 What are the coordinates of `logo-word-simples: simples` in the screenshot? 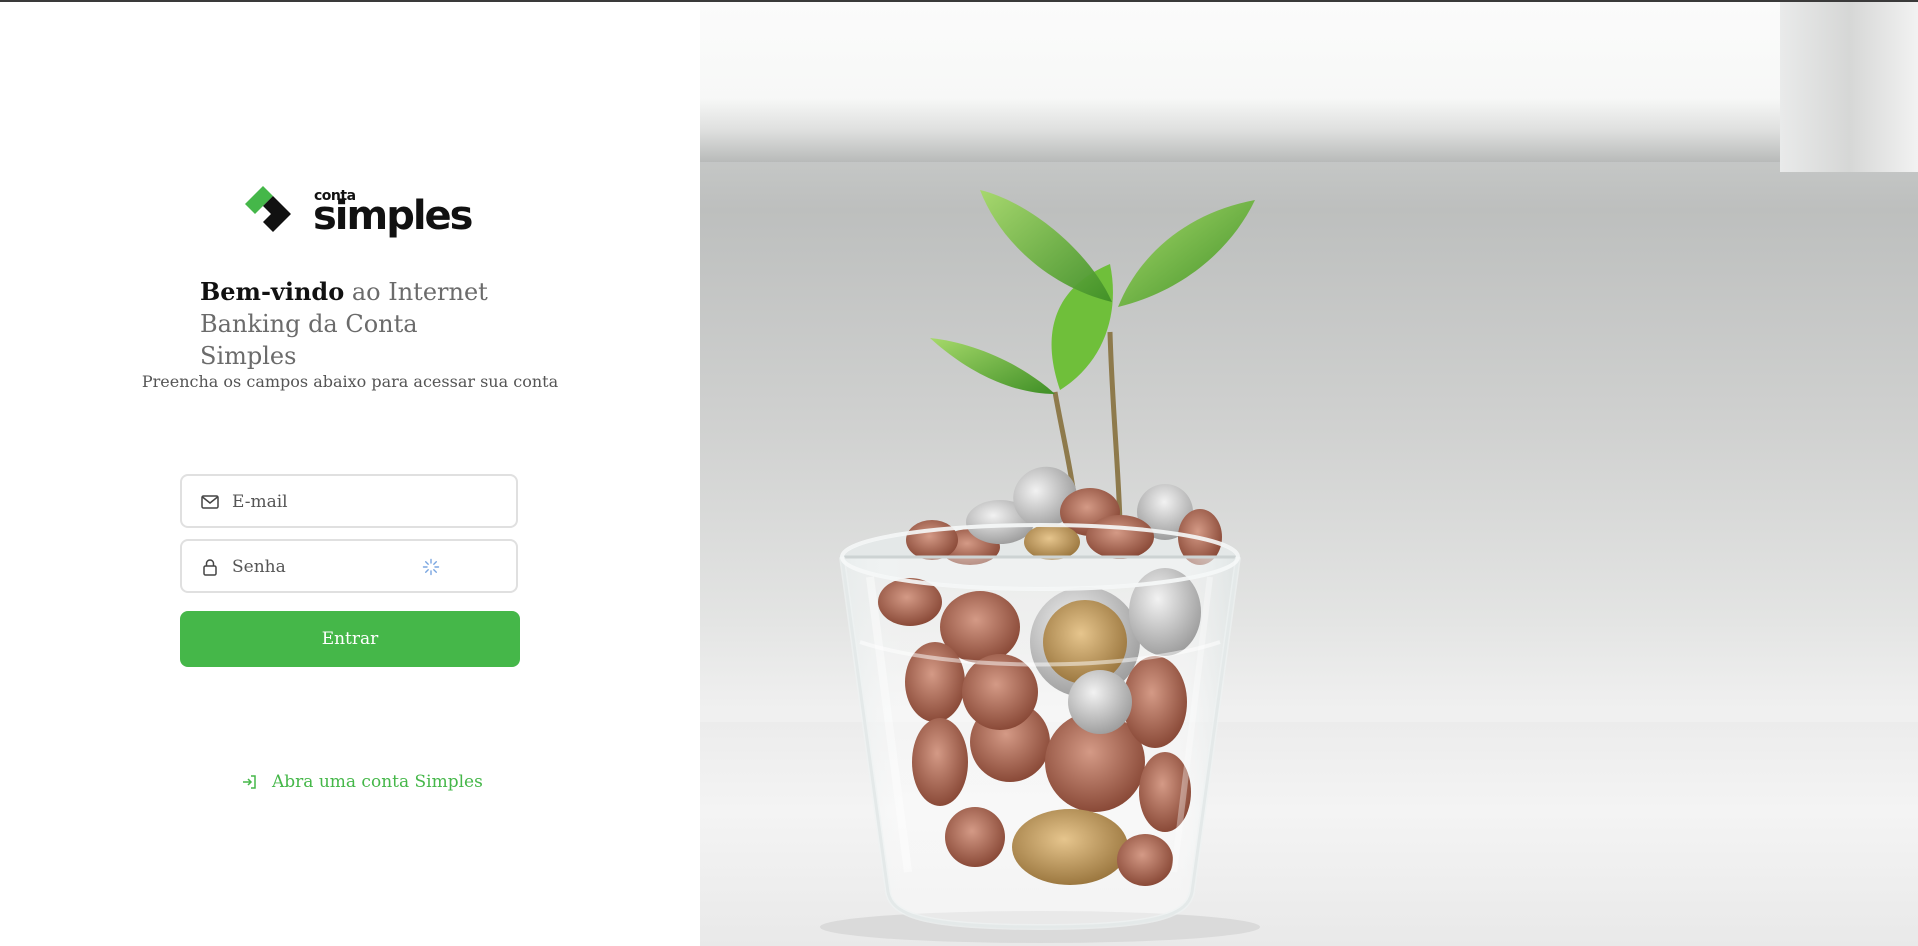 It's located at (393, 216).